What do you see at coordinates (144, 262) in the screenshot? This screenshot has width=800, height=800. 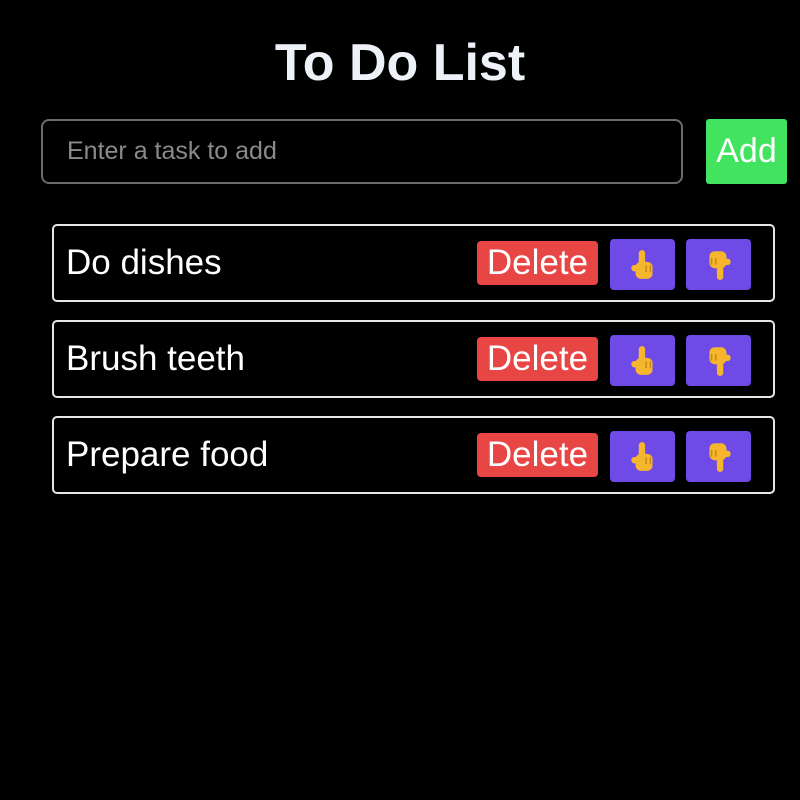 I see `task-text: Do dishes` at bounding box center [144, 262].